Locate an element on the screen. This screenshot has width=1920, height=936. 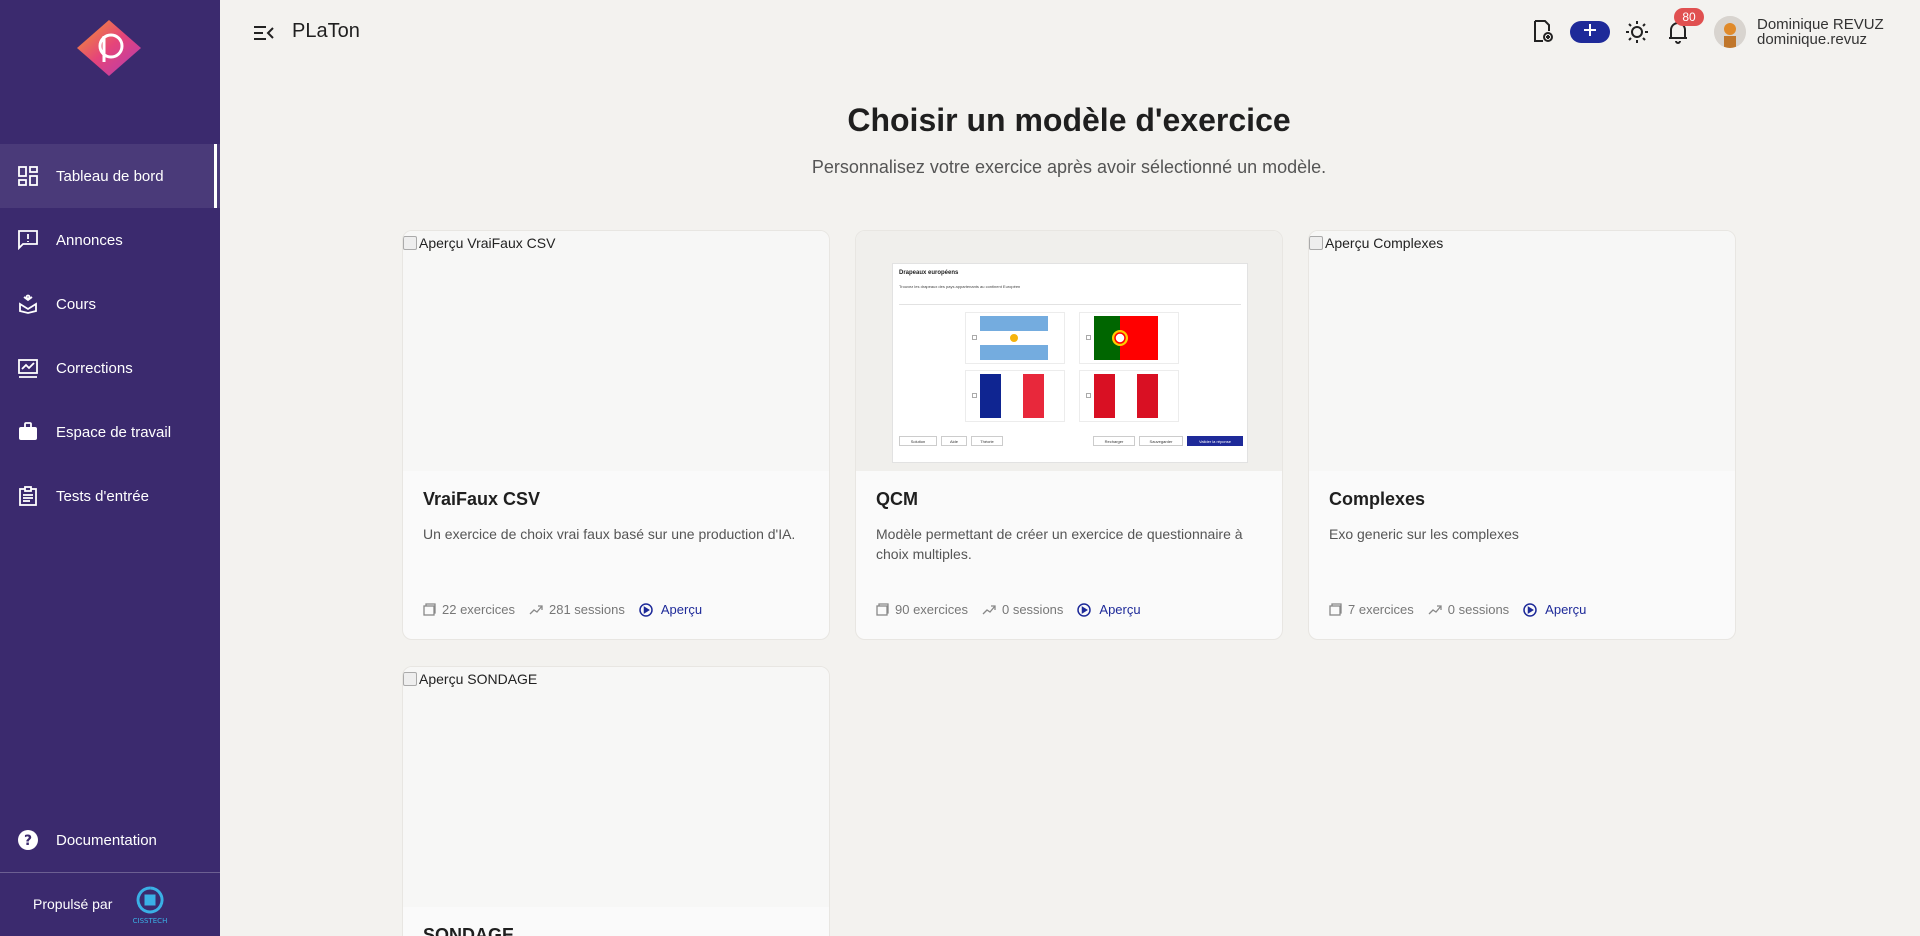
image-alt-text: Aperçu SONDAGE is located at coordinates (478, 679).